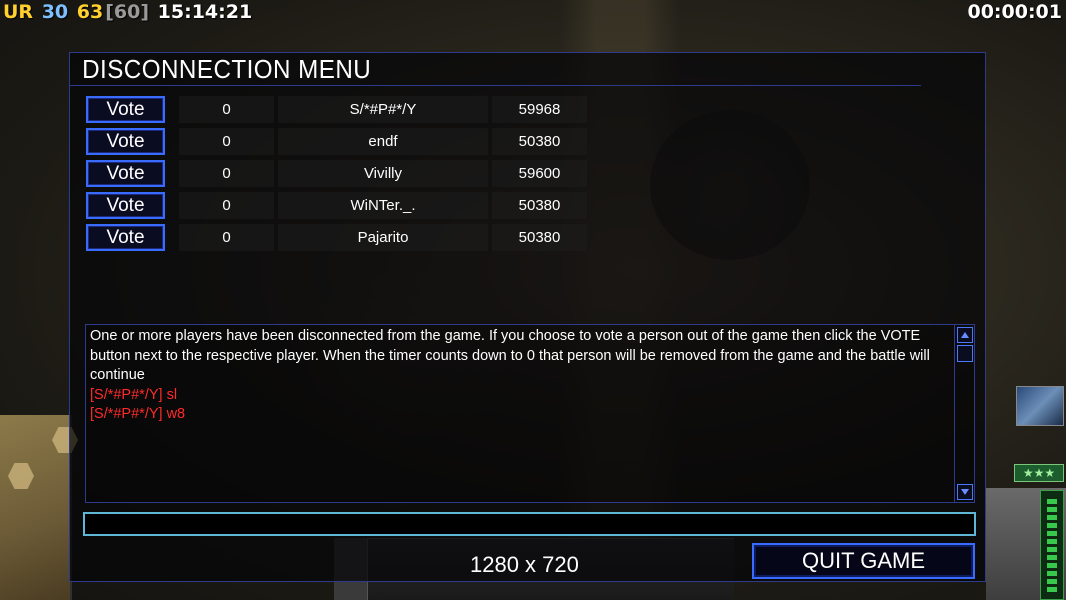  Describe the element at coordinates (1052, 545) in the screenshot. I see `power-meter` at that location.